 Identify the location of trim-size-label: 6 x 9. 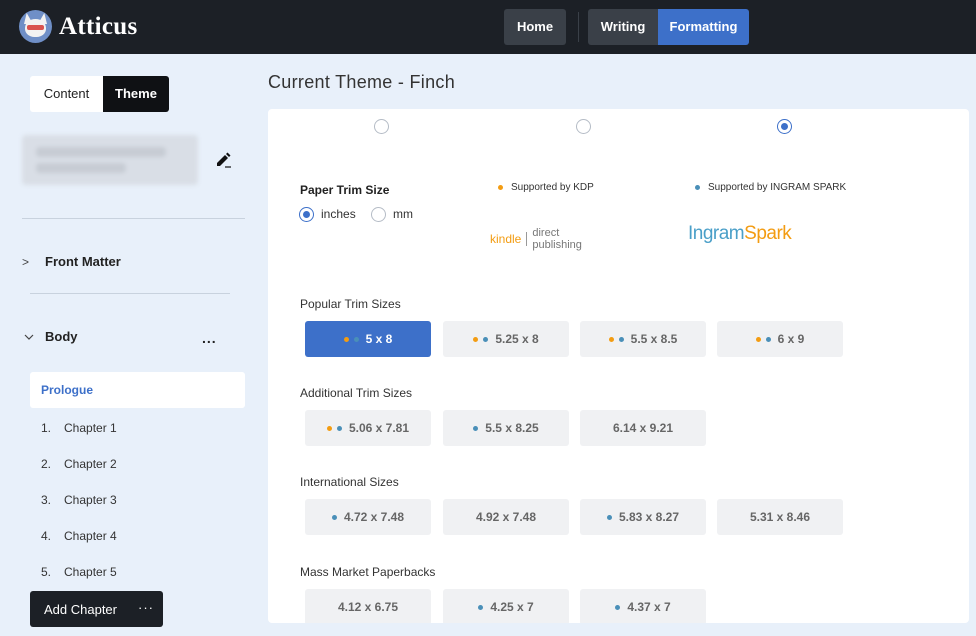
(791, 339).